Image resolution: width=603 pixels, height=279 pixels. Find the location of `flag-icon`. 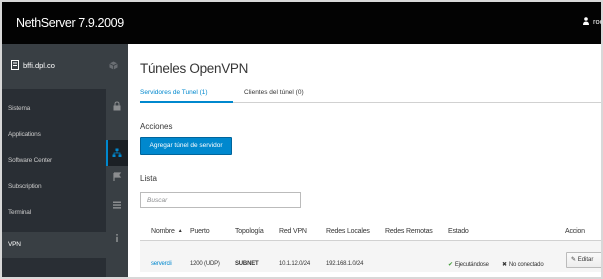

flag-icon is located at coordinates (117, 177).